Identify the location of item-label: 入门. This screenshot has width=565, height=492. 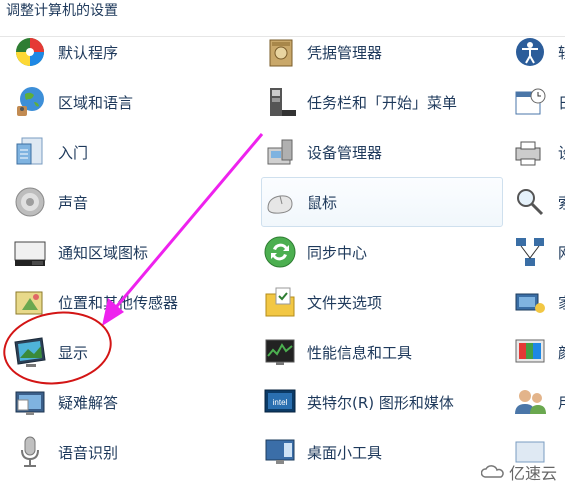
(73, 153).